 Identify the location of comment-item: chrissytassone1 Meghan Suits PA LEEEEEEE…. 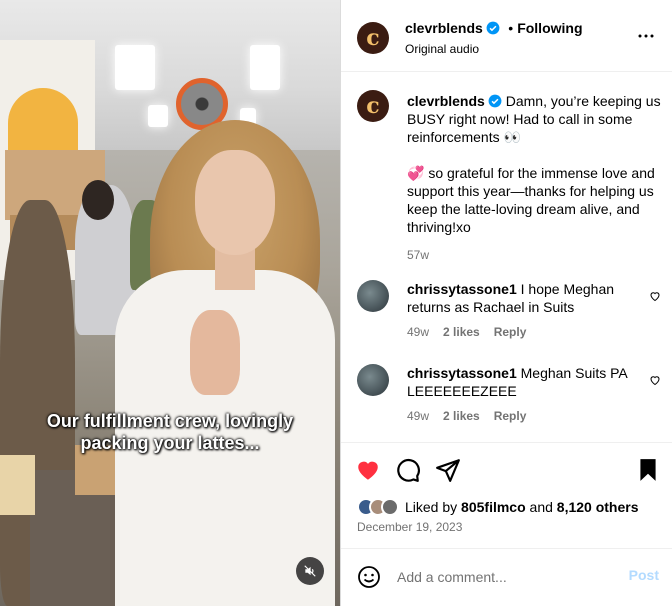
(522, 394).